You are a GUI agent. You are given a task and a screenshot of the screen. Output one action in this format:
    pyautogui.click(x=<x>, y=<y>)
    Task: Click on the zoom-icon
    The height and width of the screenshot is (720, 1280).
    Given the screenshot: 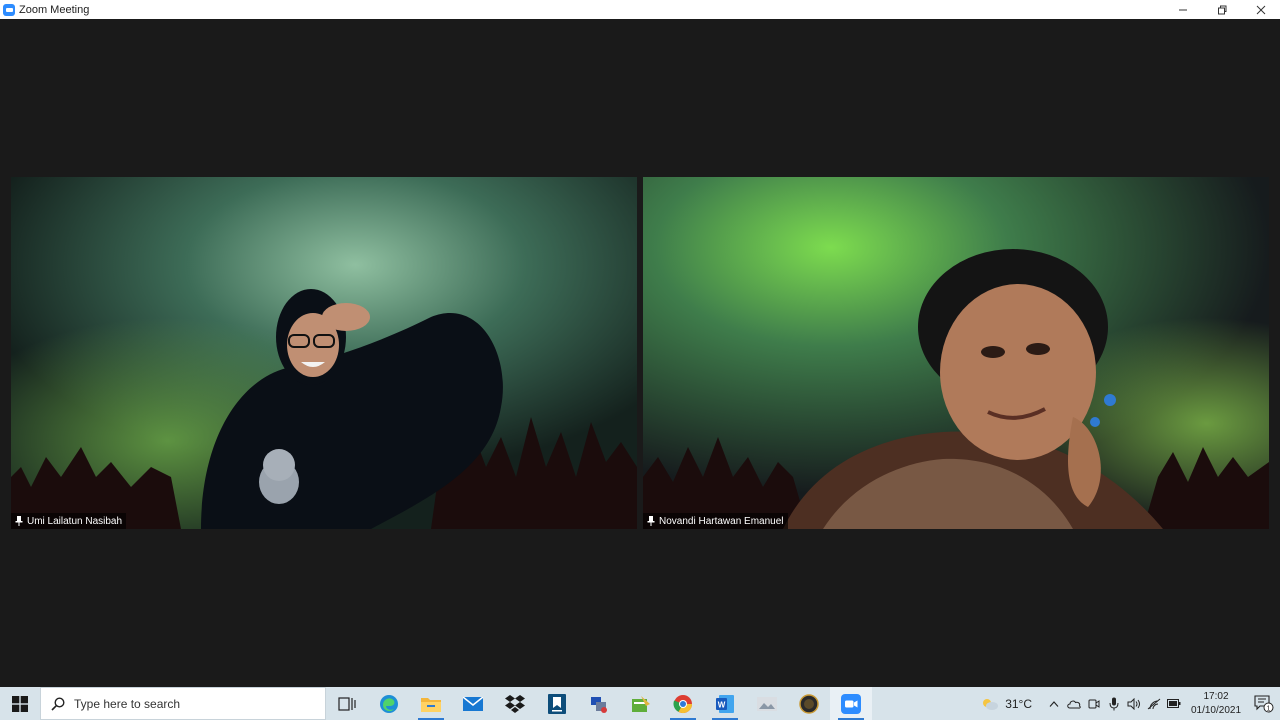 What is the action you would take?
    pyautogui.click(x=851, y=703)
    